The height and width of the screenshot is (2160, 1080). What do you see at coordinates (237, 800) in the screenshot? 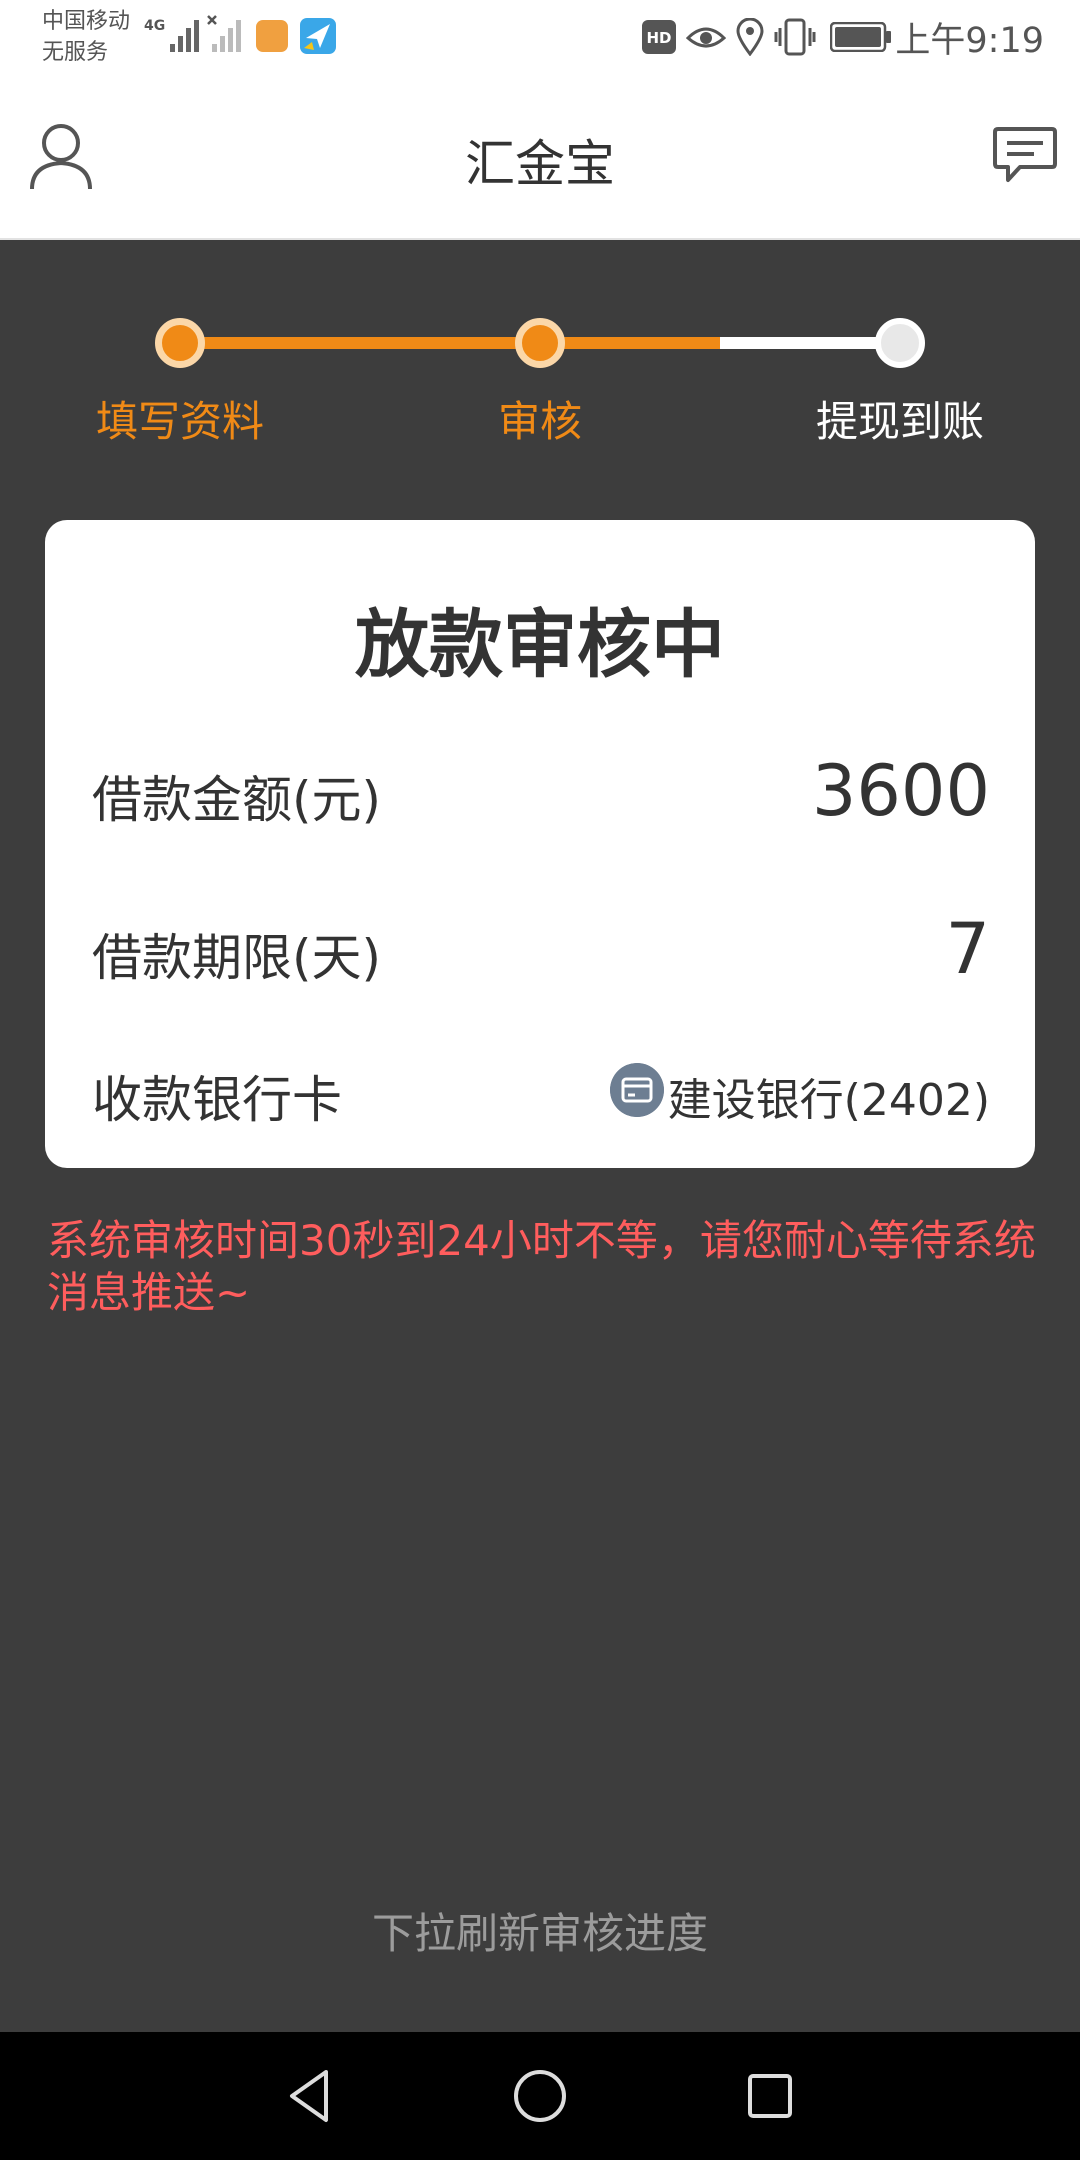
I see `amount-label: 借款金额(元)` at bounding box center [237, 800].